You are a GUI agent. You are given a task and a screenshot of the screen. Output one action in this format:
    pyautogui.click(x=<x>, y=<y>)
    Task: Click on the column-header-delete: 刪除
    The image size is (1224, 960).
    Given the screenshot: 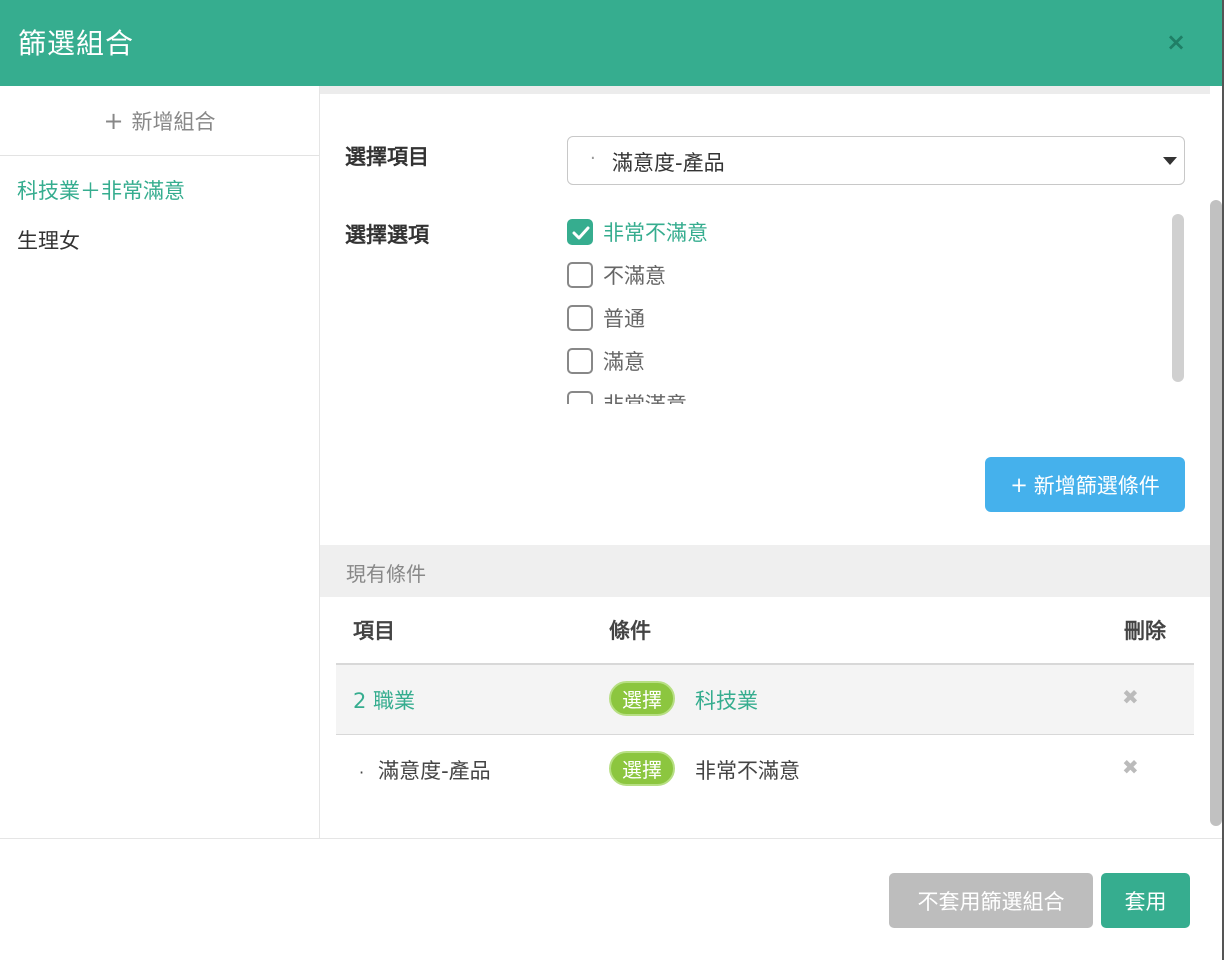 What is the action you would take?
    pyautogui.click(x=1145, y=631)
    